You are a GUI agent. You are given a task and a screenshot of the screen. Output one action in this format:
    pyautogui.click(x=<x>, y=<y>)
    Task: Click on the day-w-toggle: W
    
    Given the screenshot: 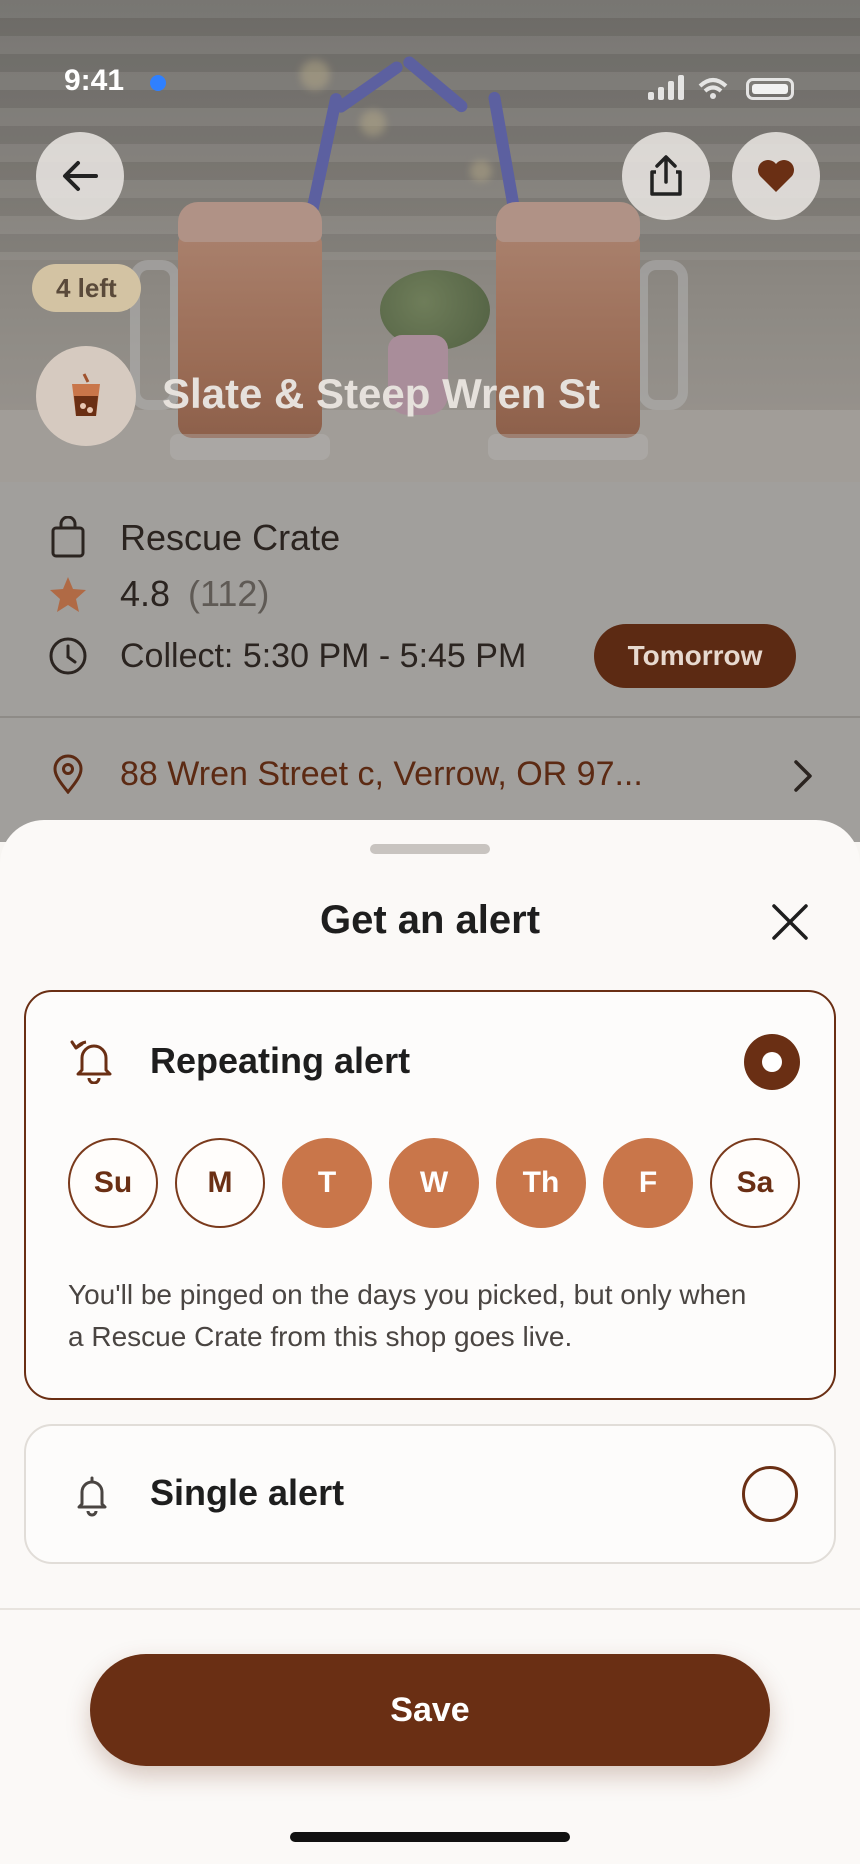 What is the action you would take?
    pyautogui.click(x=434, y=1183)
    